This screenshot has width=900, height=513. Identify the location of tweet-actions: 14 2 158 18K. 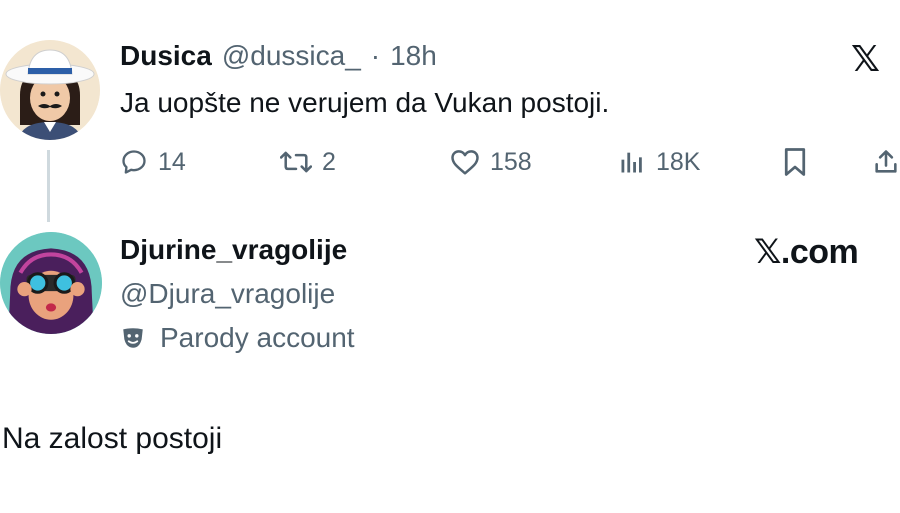
(510, 162).